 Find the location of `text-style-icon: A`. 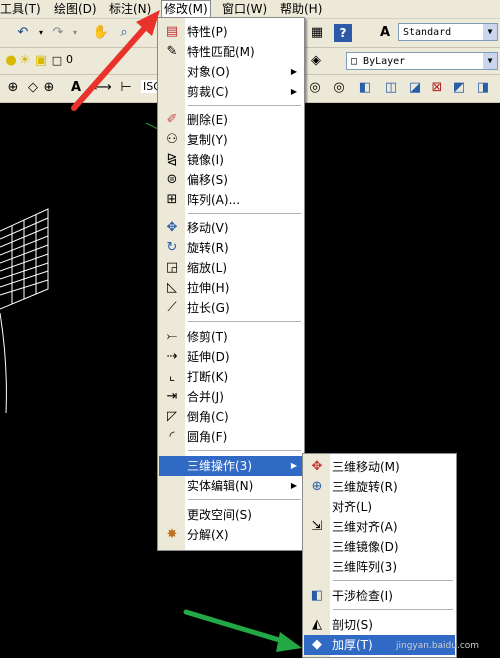

text-style-icon: A is located at coordinates (385, 33).